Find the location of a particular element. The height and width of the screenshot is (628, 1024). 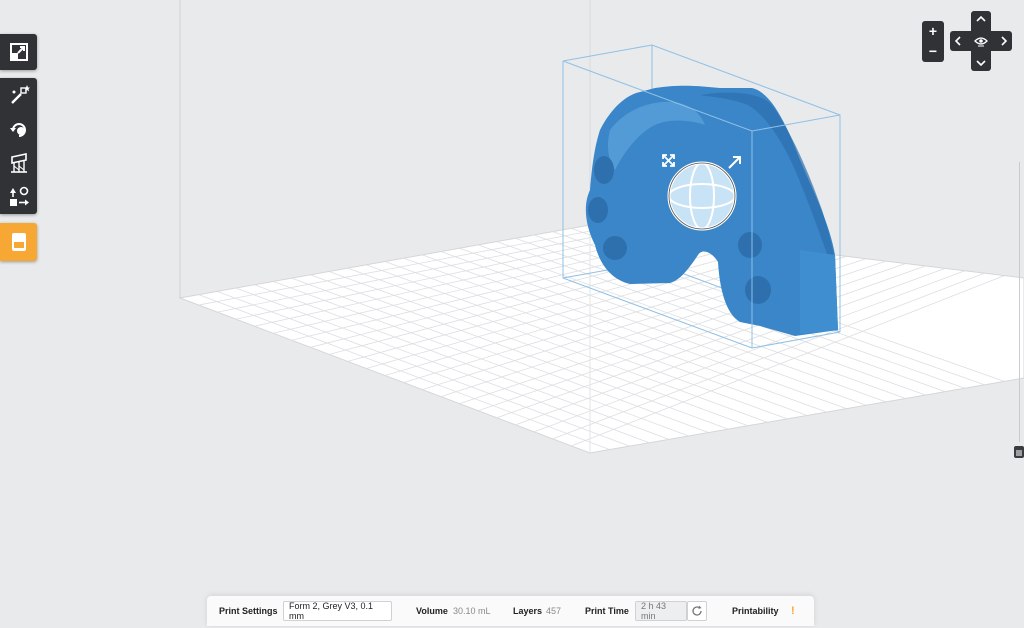

orientation-button is located at coordinates (18, 129).